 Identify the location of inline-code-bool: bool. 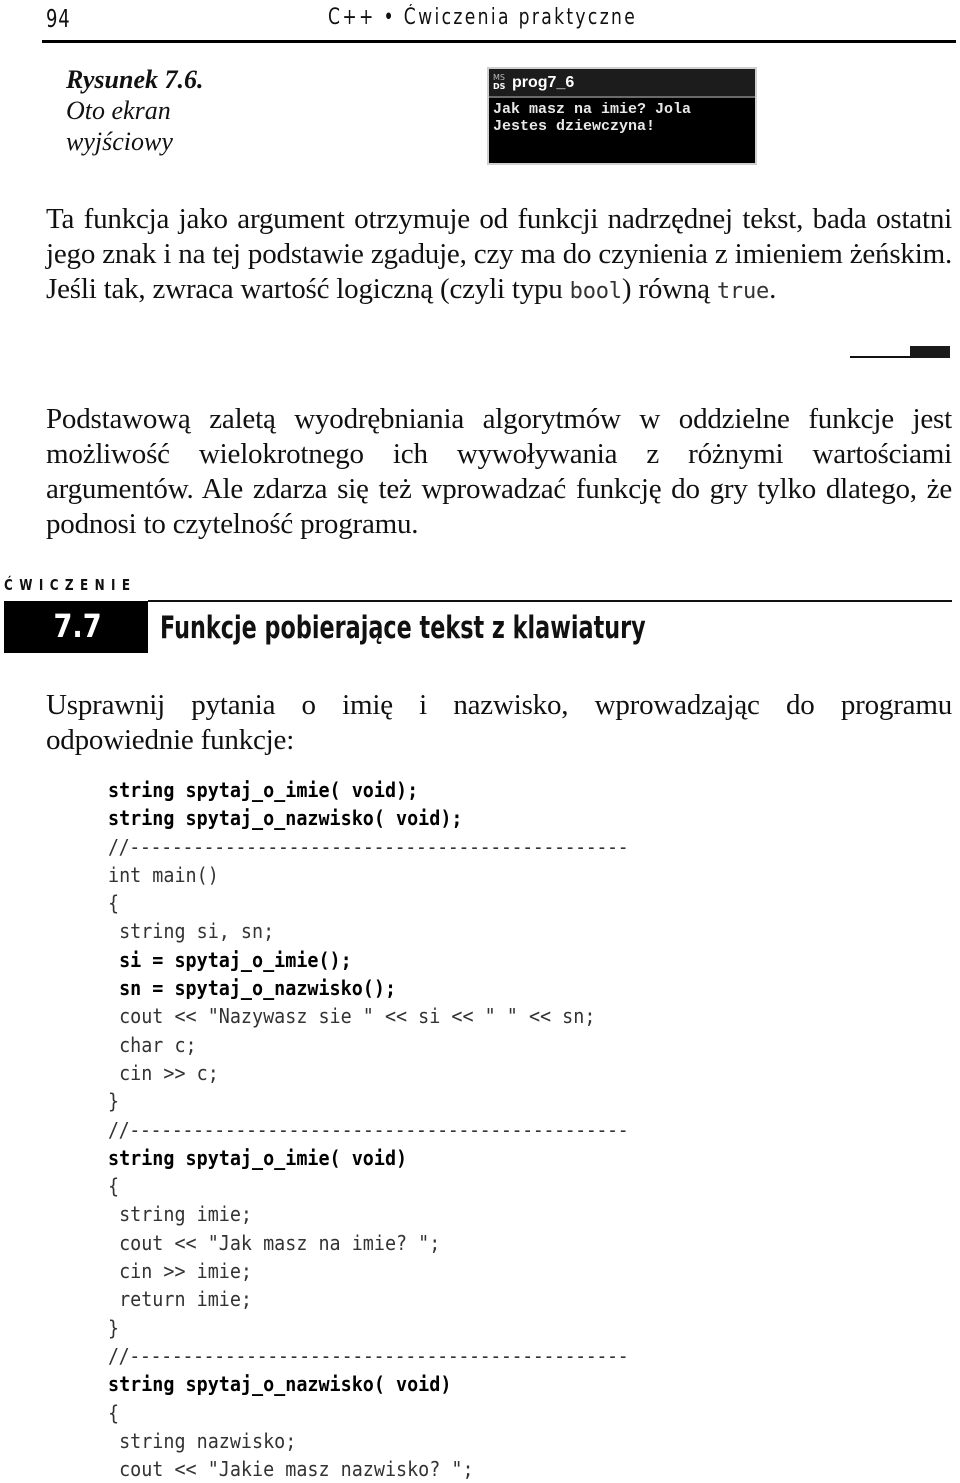
(595, 291).